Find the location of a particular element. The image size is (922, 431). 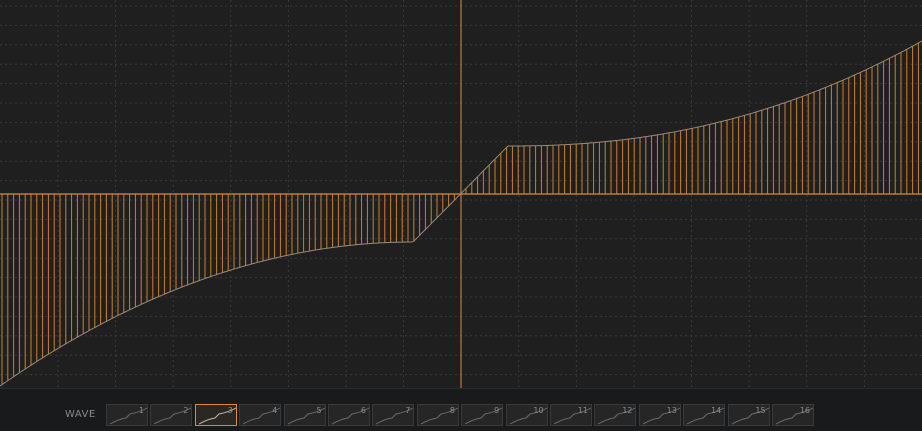

wave-slot-13: 13 is located at coordinates (659, 415).